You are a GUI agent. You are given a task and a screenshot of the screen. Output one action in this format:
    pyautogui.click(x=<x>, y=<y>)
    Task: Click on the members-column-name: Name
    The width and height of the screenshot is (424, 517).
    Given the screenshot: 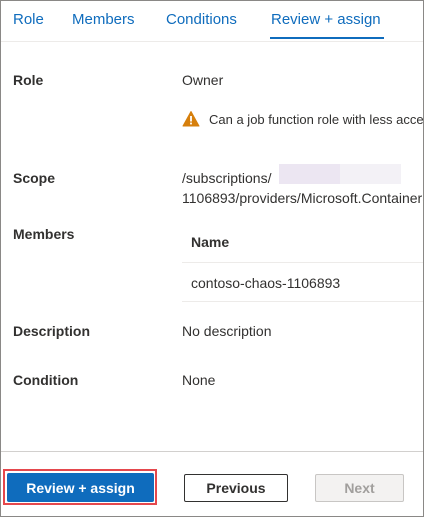 What is the action you would take?
    pyautogui.click(x=210, y=242)
    